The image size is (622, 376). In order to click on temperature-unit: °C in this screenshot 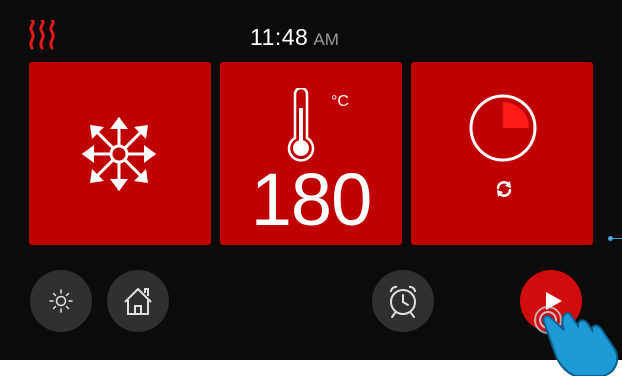, I will do `click(340, 101)`.